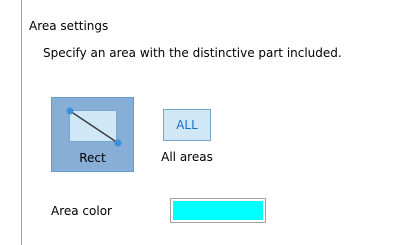 The height and width of the screenshot is (245, 414). I want to click on area-color-label: Area color, so click(81, 211).